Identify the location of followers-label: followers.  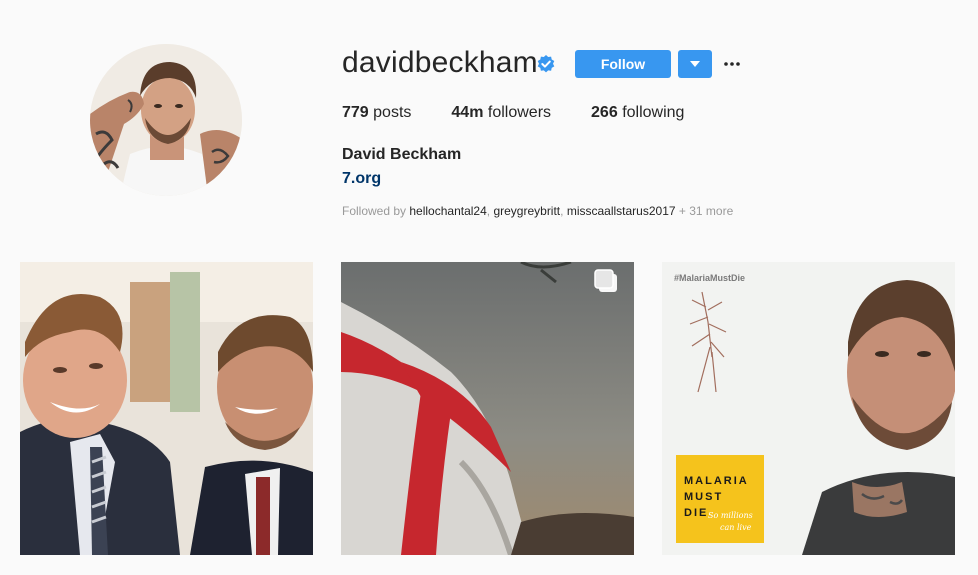
(519, 112).